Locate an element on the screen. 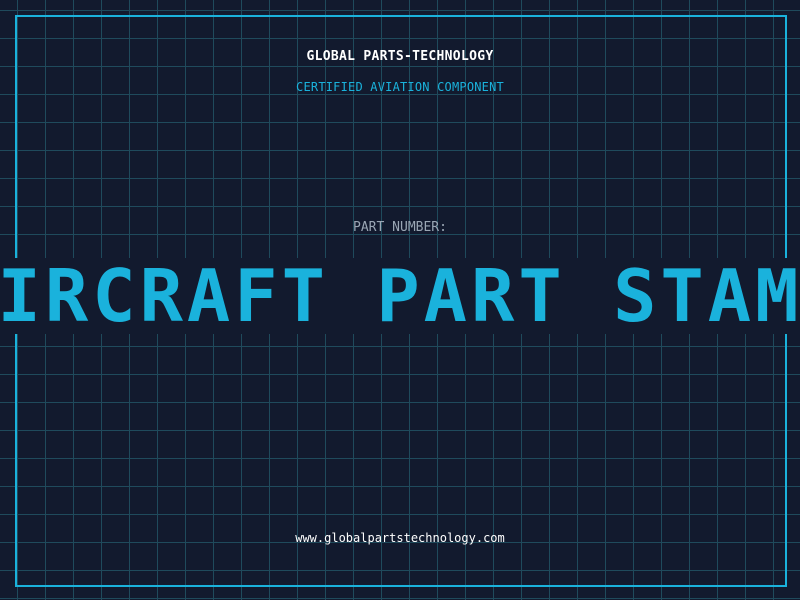  company-name: GLOBAL PARTS-TECHNOLOGY is located at coordinates (400, 56).